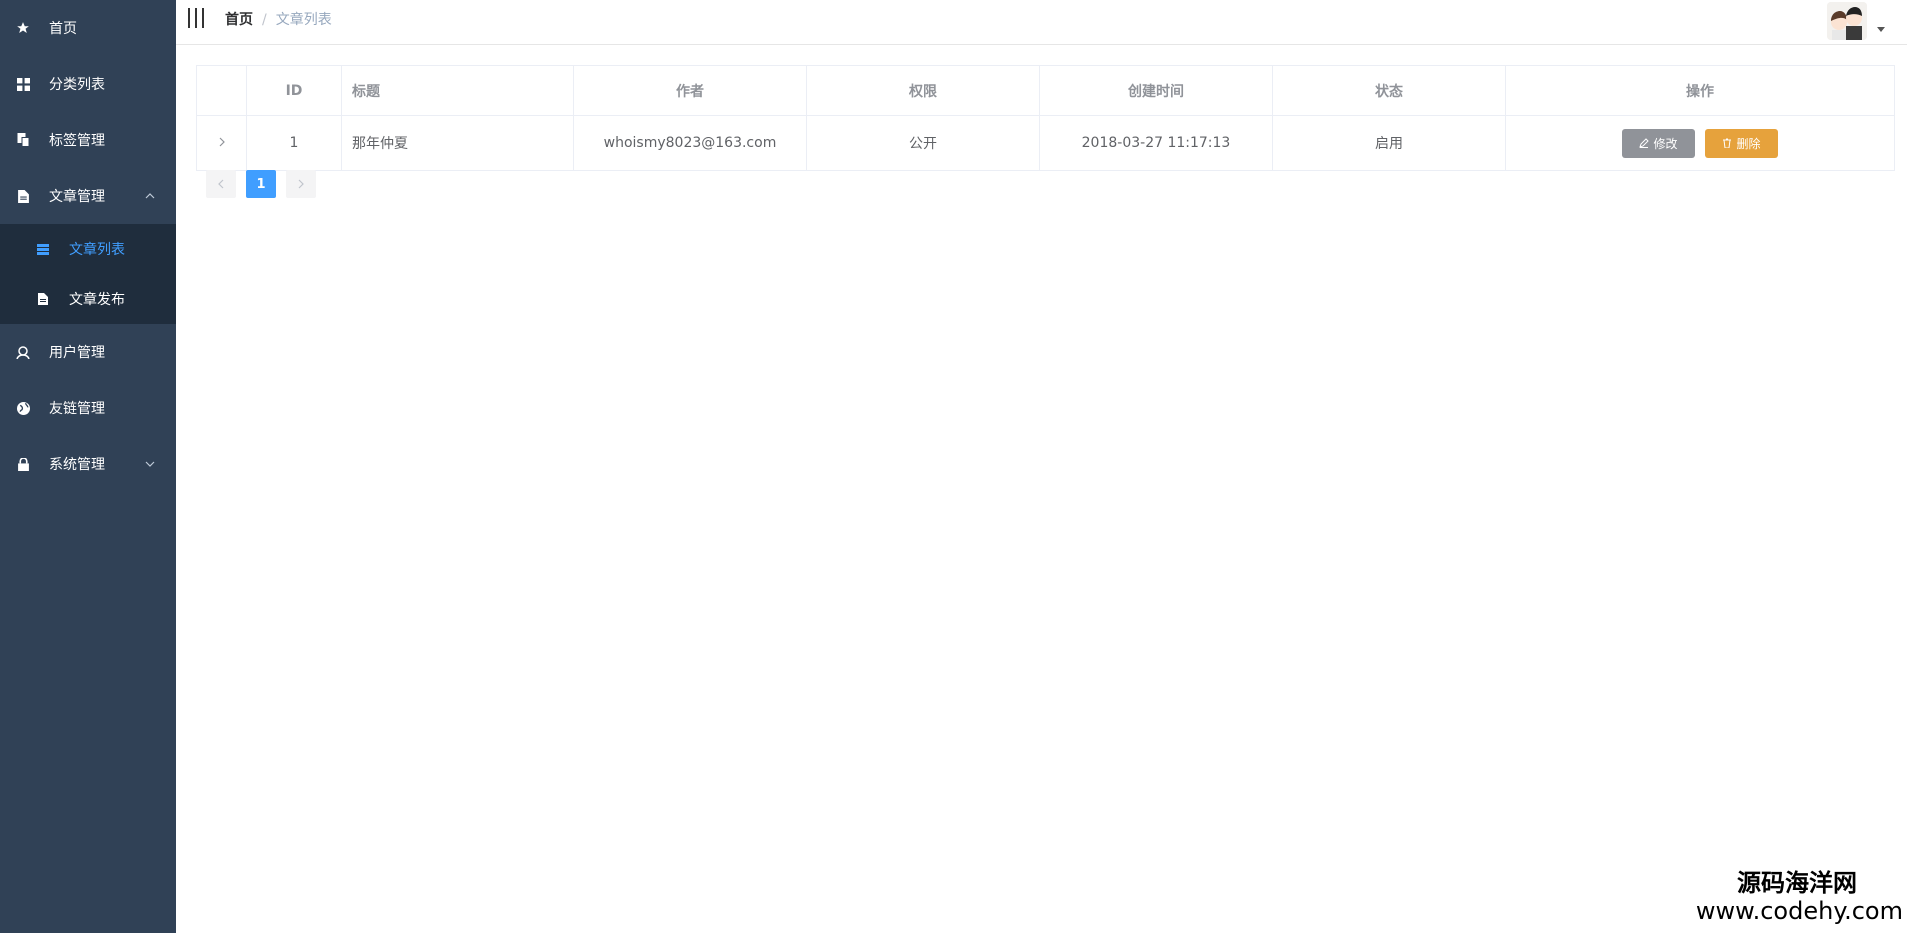  What do you see at coordinates (690, 143) in the screenshot?
I see `cell-author: whoismy8023@163.com` at bounding box center [690, 143].